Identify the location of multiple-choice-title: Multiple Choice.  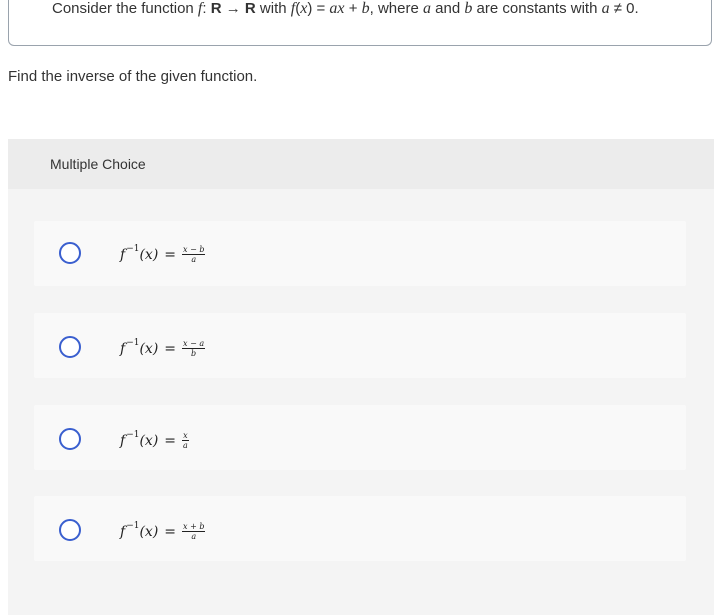
(98, 164).